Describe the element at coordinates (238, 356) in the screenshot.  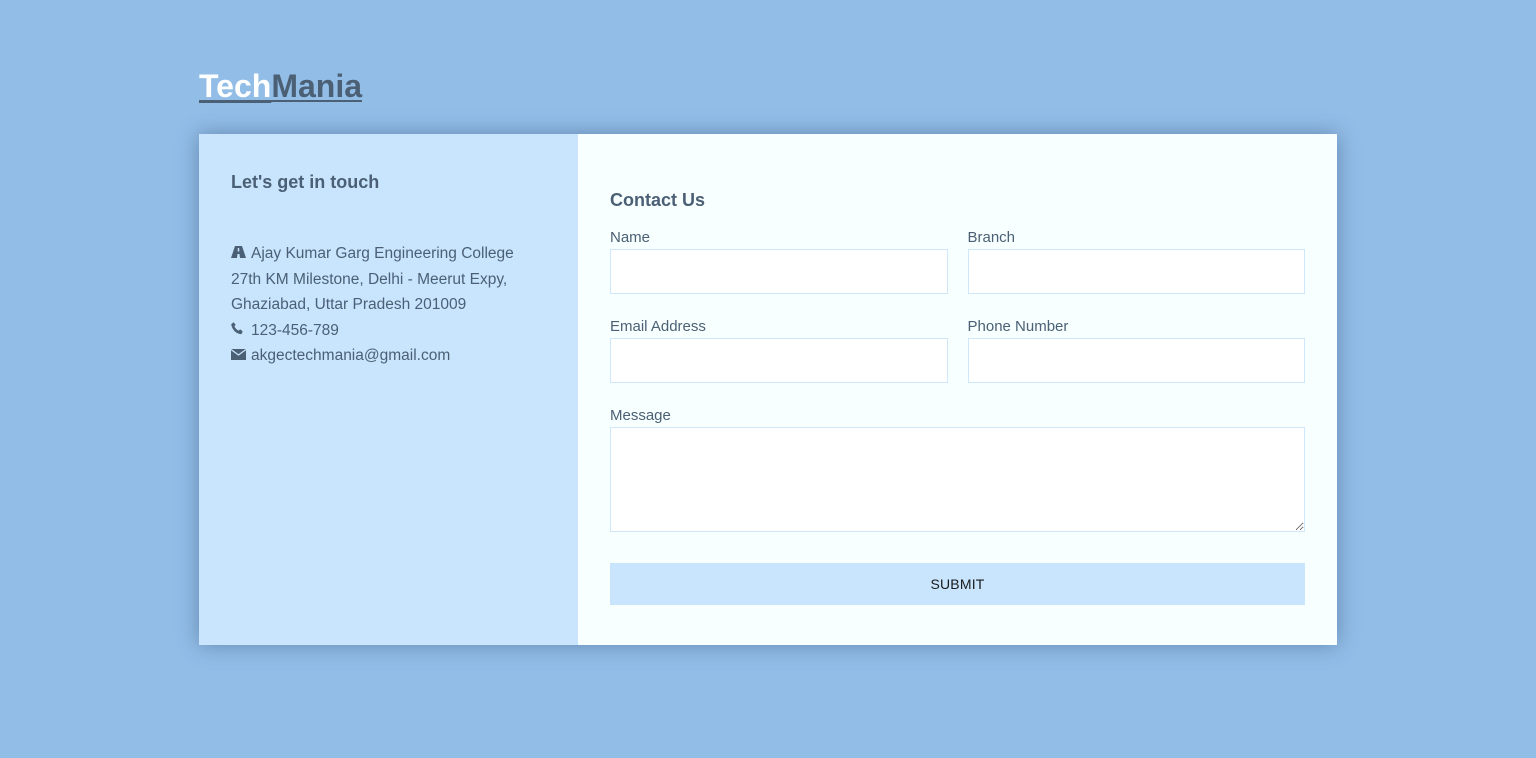
I see `envelope-icon` at that location.